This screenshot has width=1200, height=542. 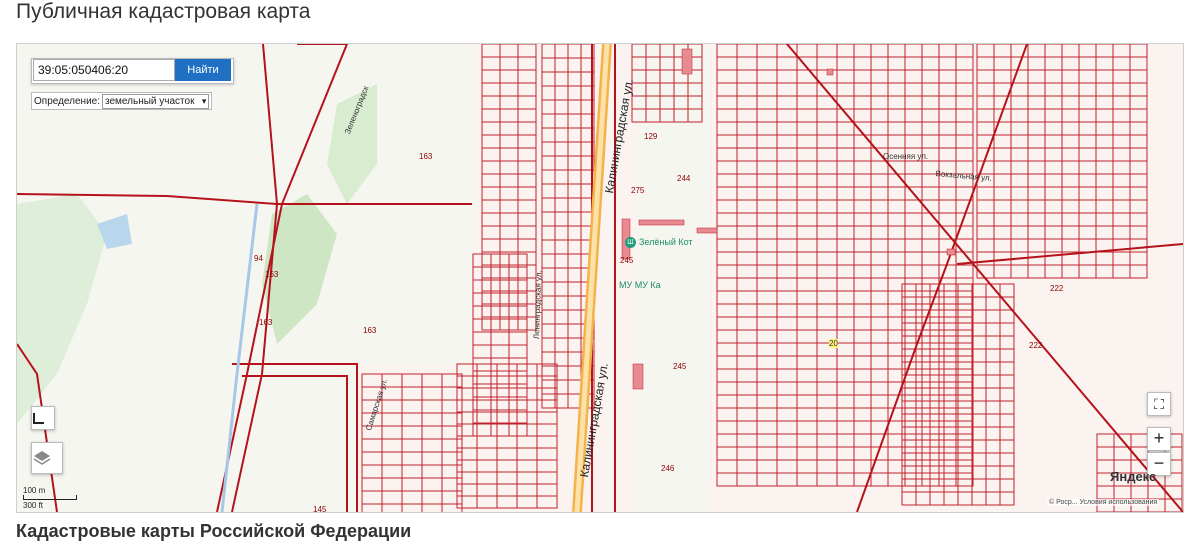 I want to click on plus-icon: +, so click(x=1159, y=438).